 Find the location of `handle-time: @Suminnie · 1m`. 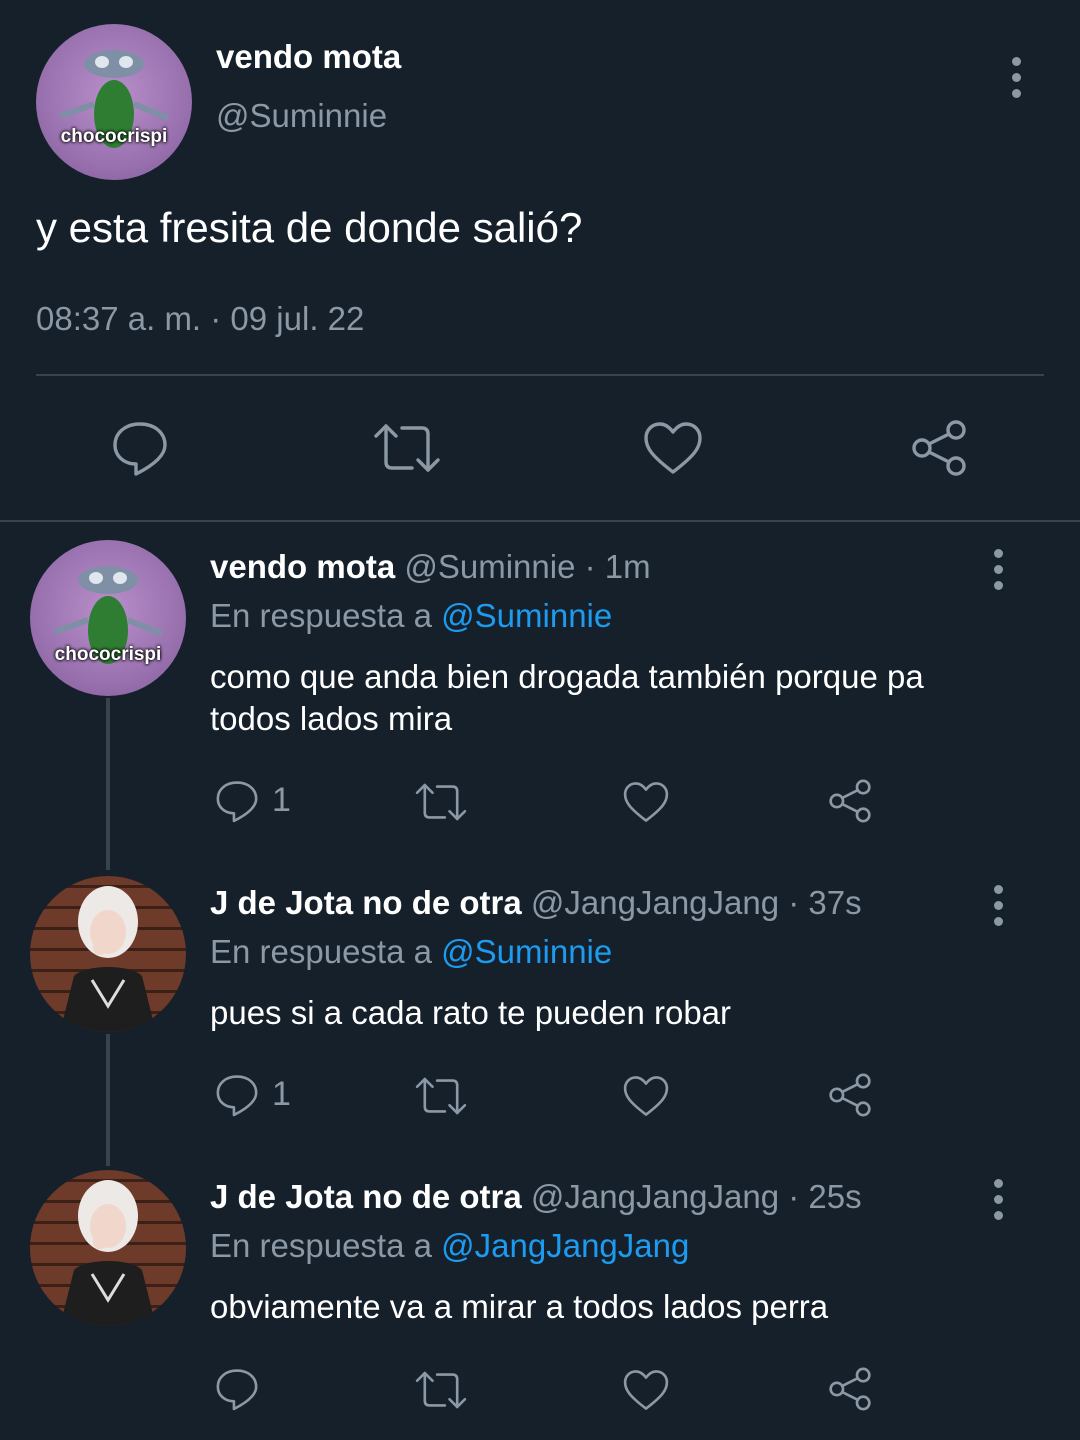

handle-time: @Suminnie · 1m is located at coordinates (527, 566).